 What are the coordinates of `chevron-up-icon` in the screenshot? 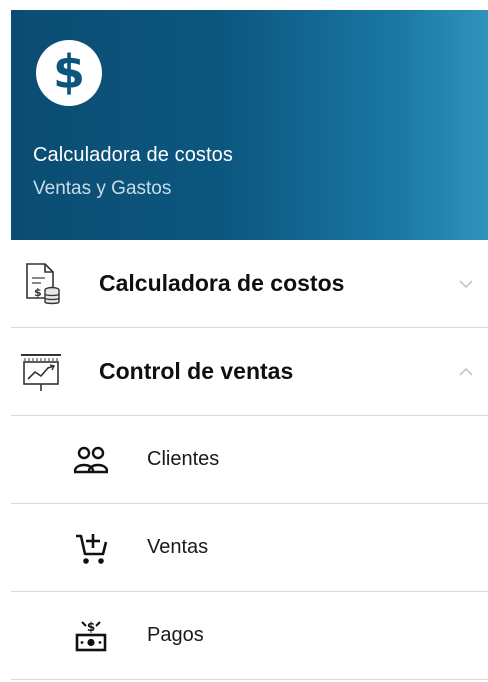 It's located at (466, 372).